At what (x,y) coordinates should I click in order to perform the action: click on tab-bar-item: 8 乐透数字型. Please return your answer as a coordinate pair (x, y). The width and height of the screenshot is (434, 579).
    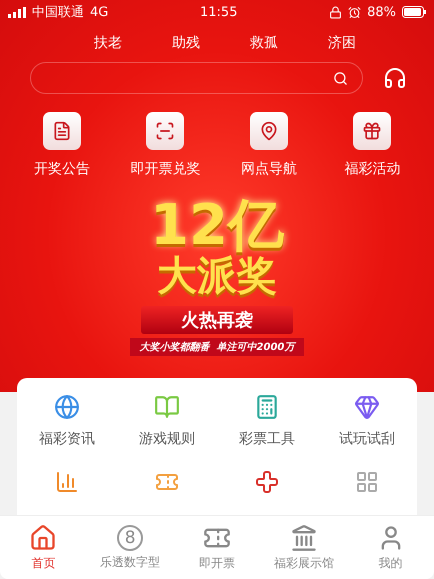
    Looking at the image, I should click on (130, 547).